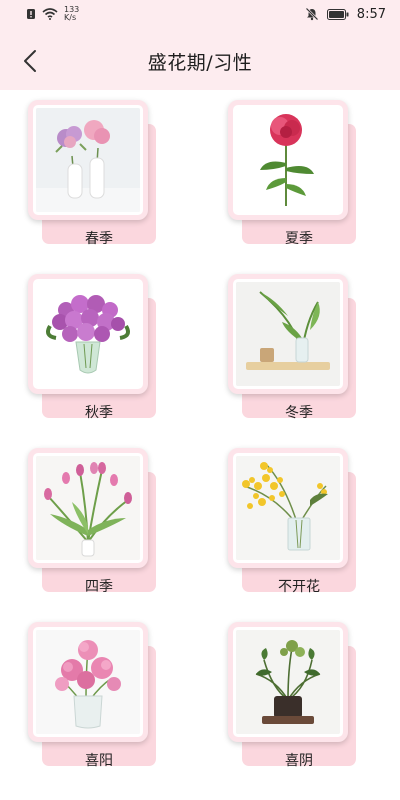 This screenshot has width=400, height=800. Describe the element at coordinates (200, 14) in the screenshot. I see `status-bar: 133 K/s 8:57` at that location.